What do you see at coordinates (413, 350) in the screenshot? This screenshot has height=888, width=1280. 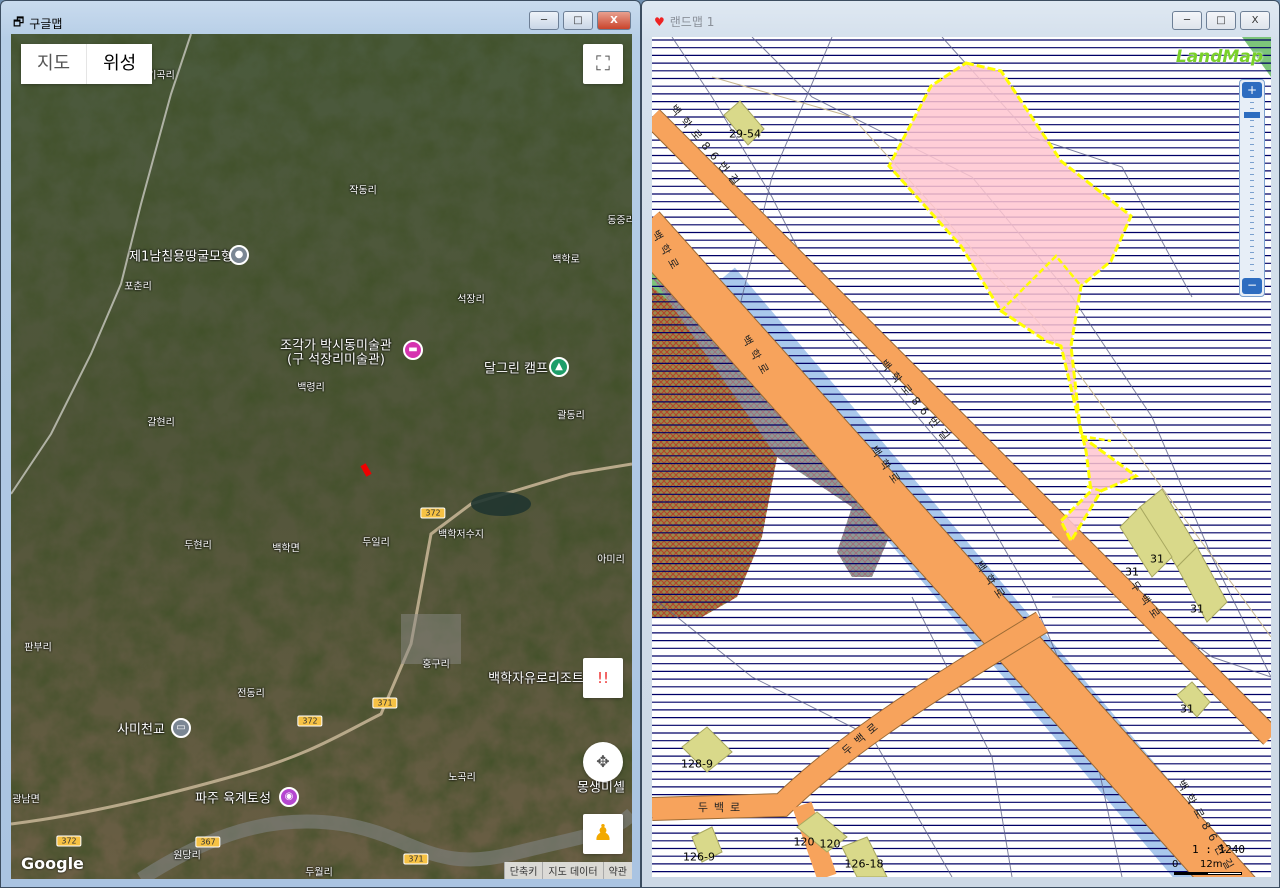 I see `museum-pin-icon: ▬` at bounding box center [413, 350].